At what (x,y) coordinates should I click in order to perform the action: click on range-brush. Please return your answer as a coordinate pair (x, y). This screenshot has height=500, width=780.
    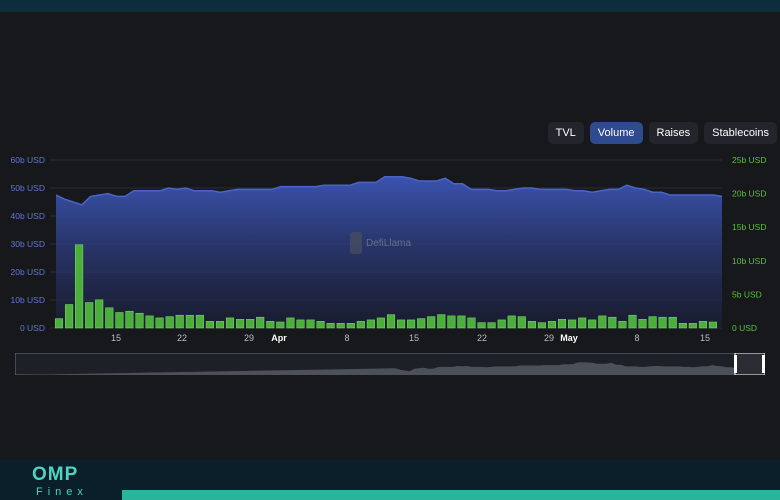
    Looking at the image, I should click on (390, 364).